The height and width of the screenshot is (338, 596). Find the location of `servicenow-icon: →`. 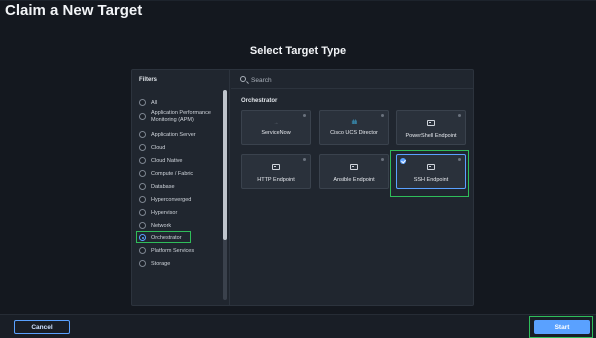

servicenow-icon: → is located at coordinates (276, 123).